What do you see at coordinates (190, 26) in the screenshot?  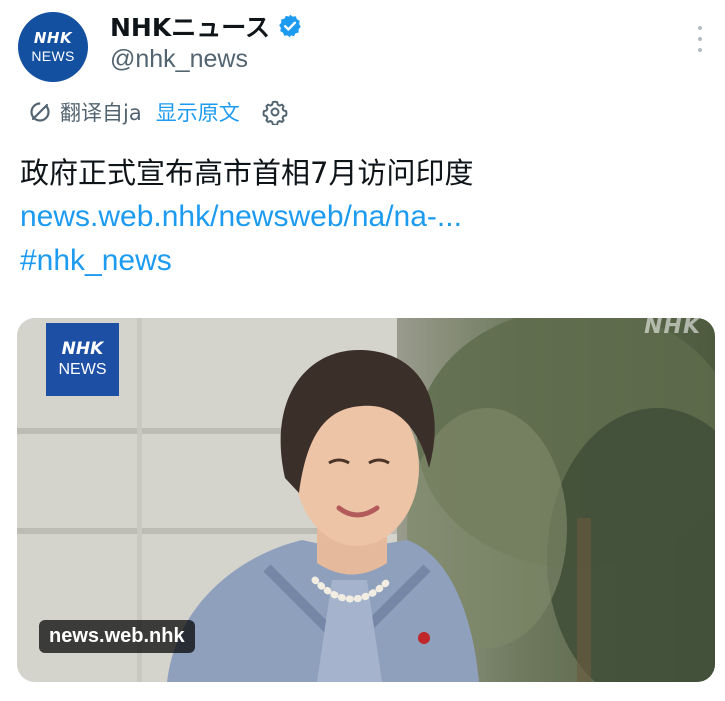 I see `display-name: NHKニュース` at bounding box center [190, 26].